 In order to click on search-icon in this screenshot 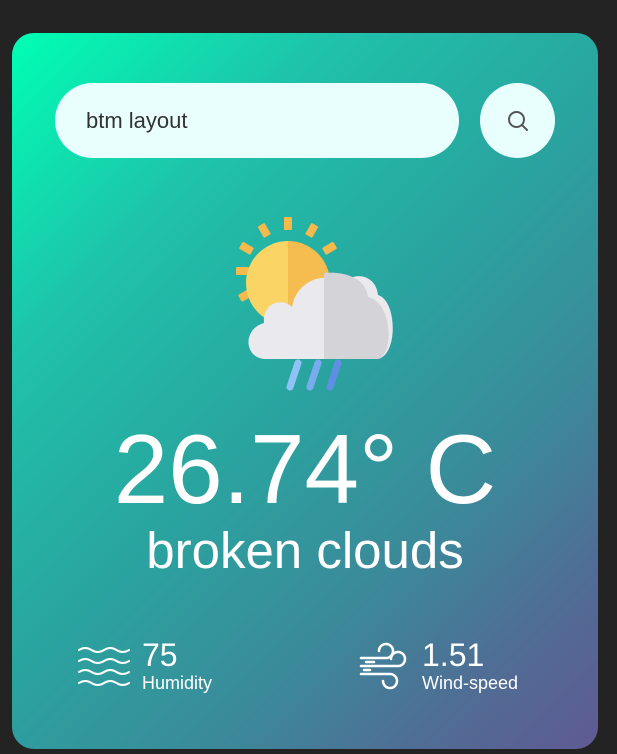, I will do `click(517, 120)`.